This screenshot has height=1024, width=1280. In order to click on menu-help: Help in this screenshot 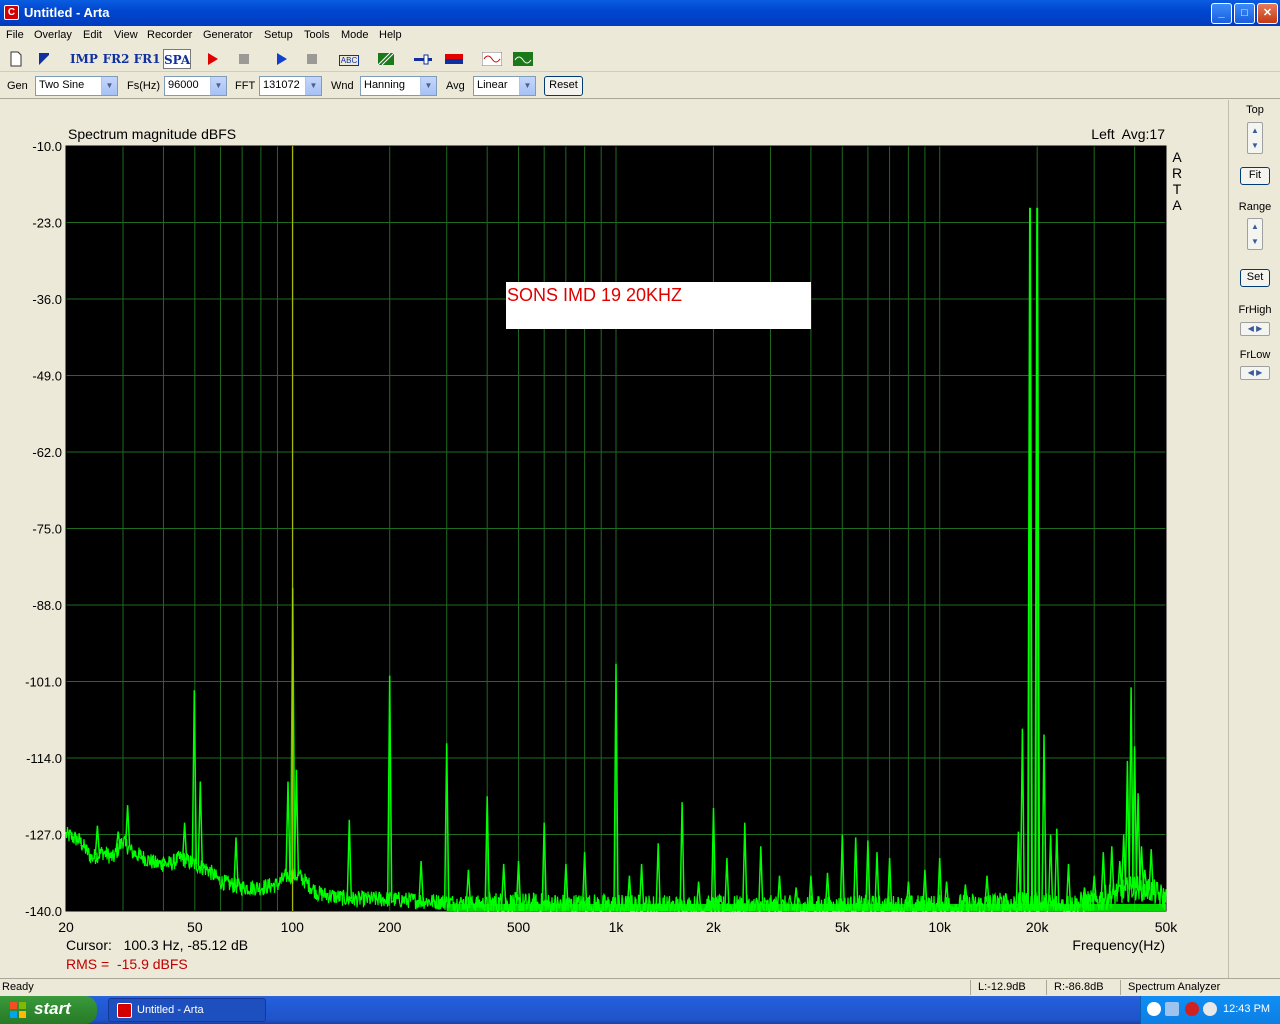, I will do `click(390, 35)`.